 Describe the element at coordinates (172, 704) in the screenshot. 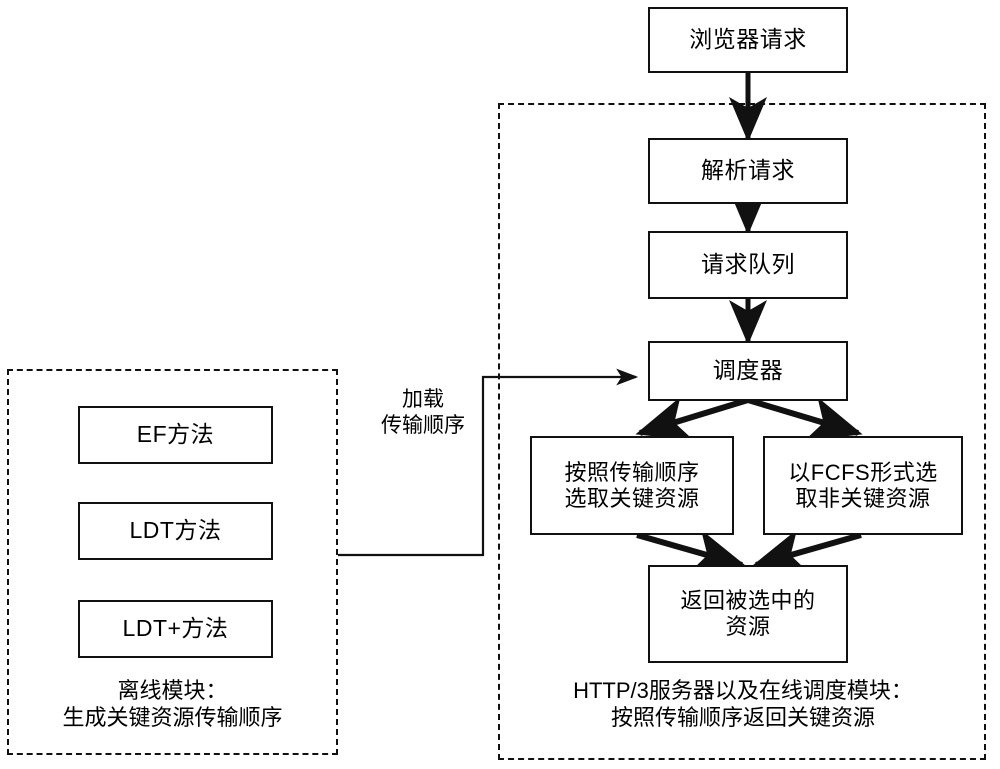

I see `caption-offline-module: 离线模块： 生成关键资源传输顺序` at that location.